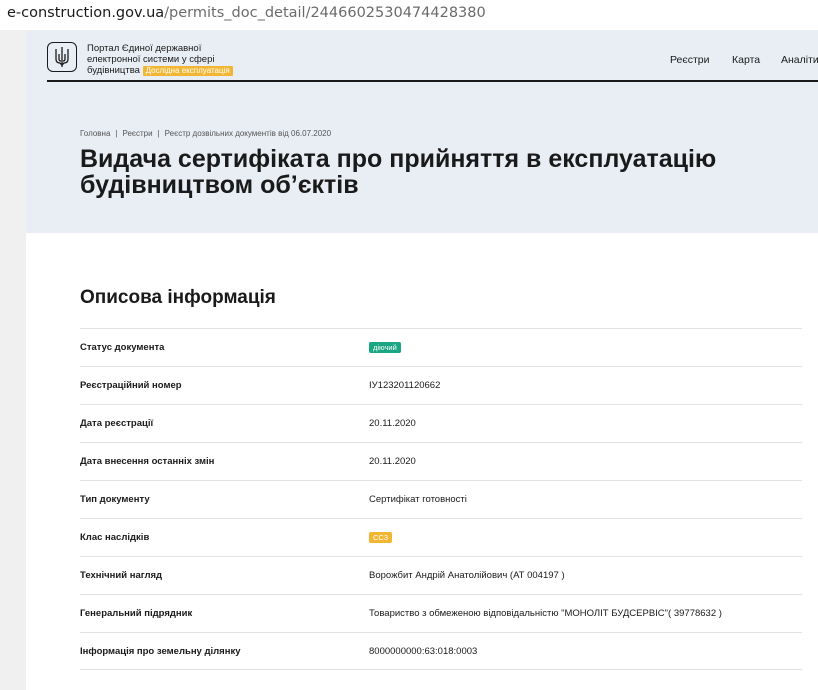 The height and width of the screenshot is (690, 818). I want to click on pilot-badge: Дослідна експлуатація, so click(187, 71).